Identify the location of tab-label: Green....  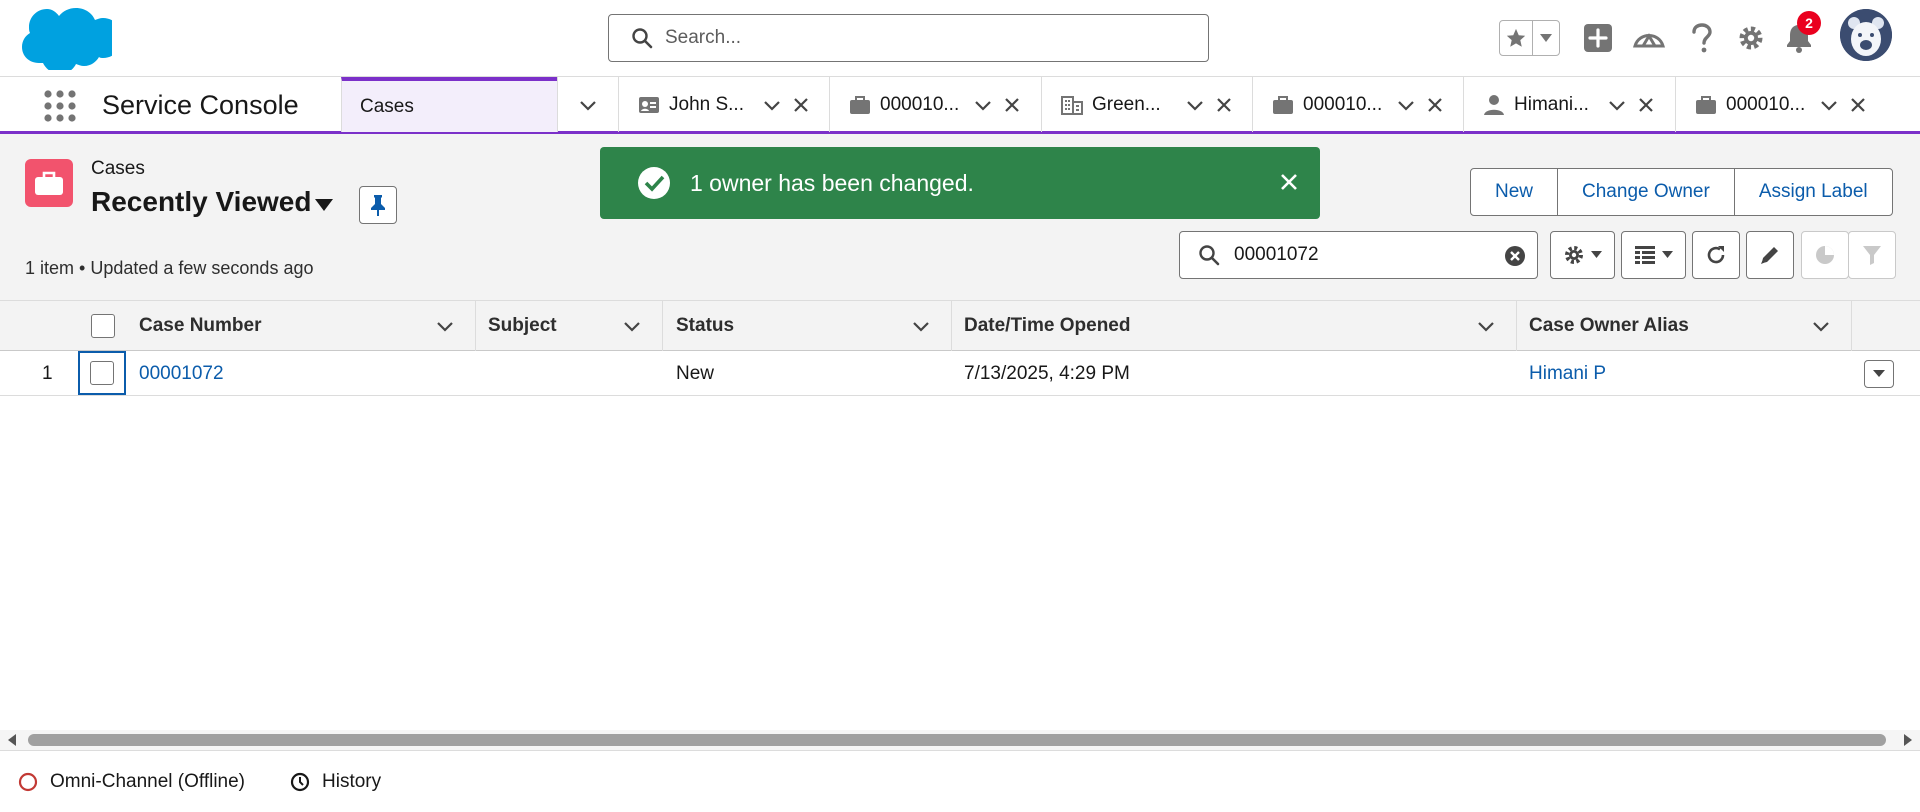
(1126, 104).